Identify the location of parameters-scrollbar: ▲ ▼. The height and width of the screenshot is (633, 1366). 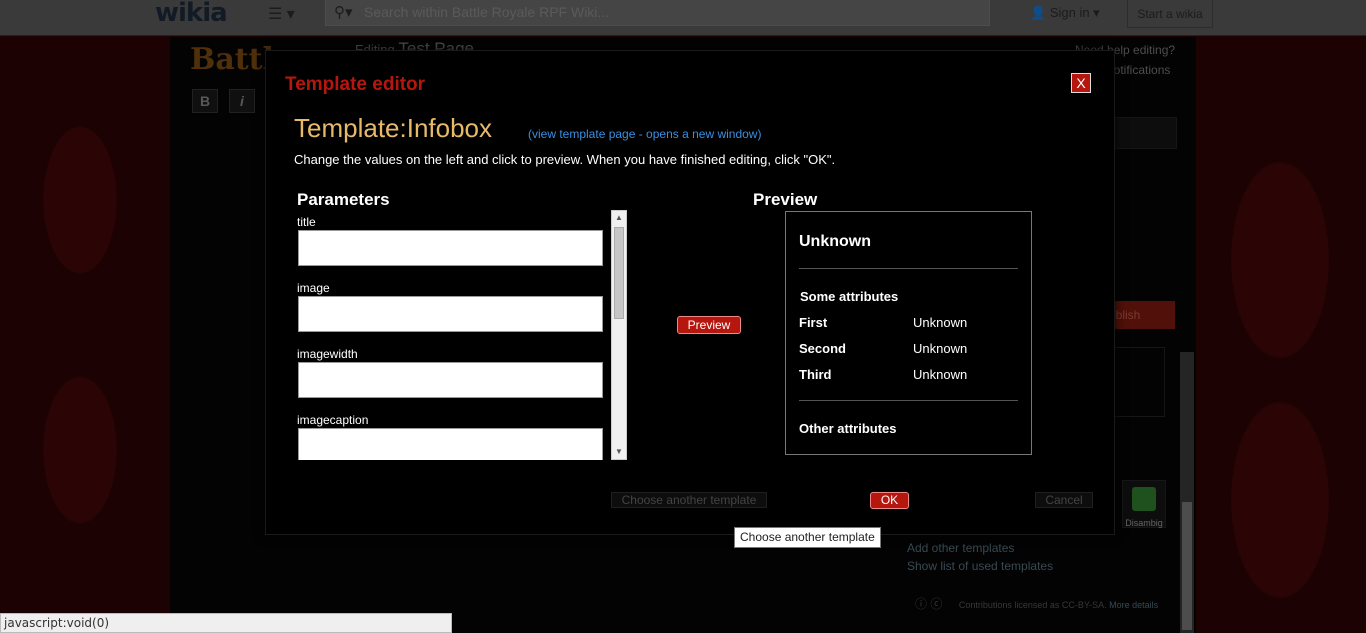
(619, 335).